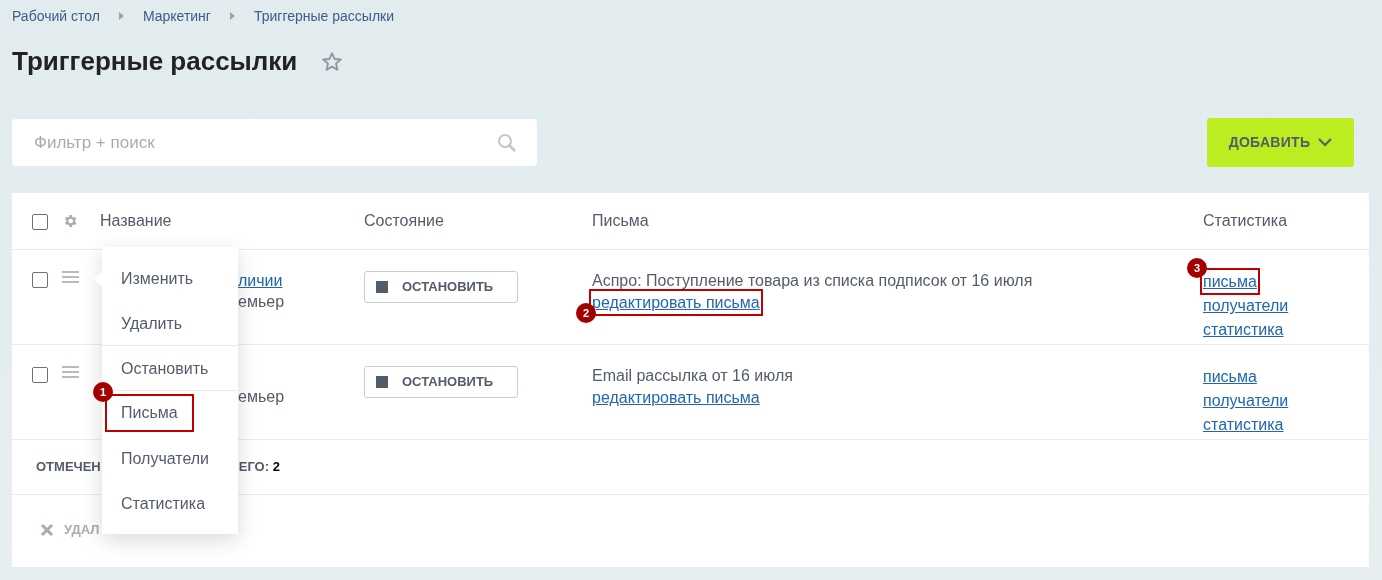 This screenshot has height=580, width=1382. Describe the element at coordinates (136, 221) in the screenshot. I see `column-header: Название` at that location.